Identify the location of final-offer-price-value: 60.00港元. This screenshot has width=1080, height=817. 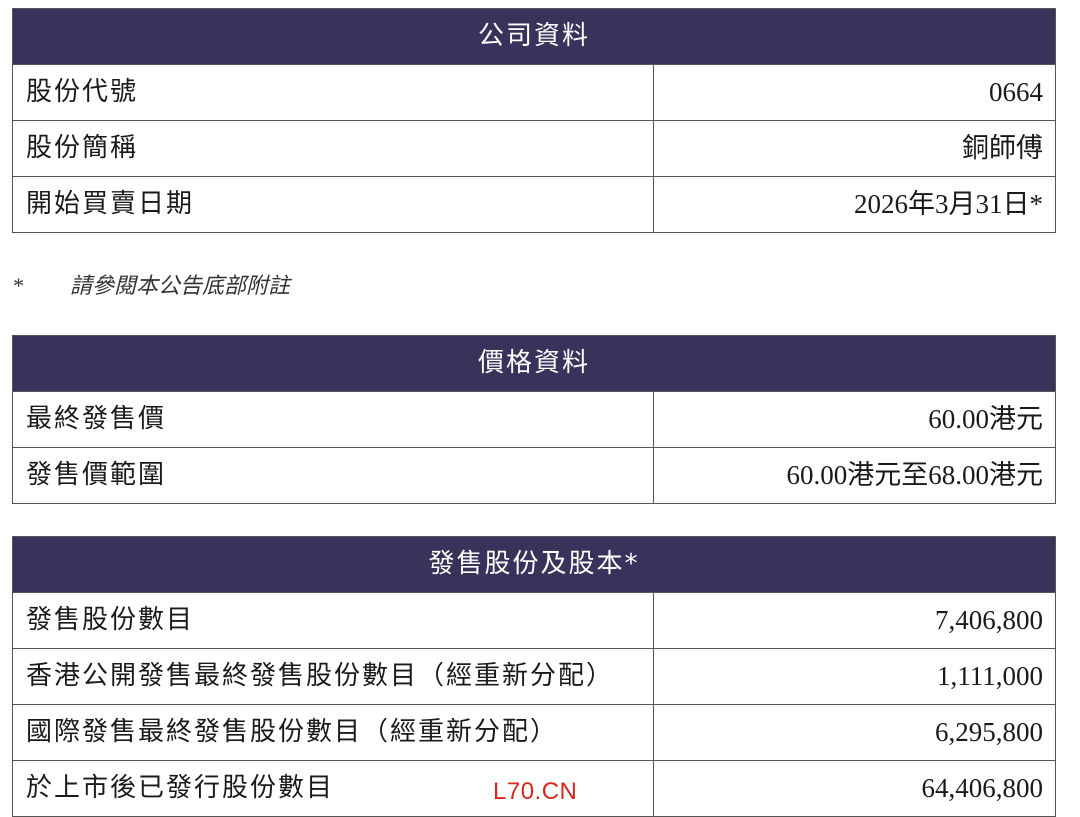
(985, 419).